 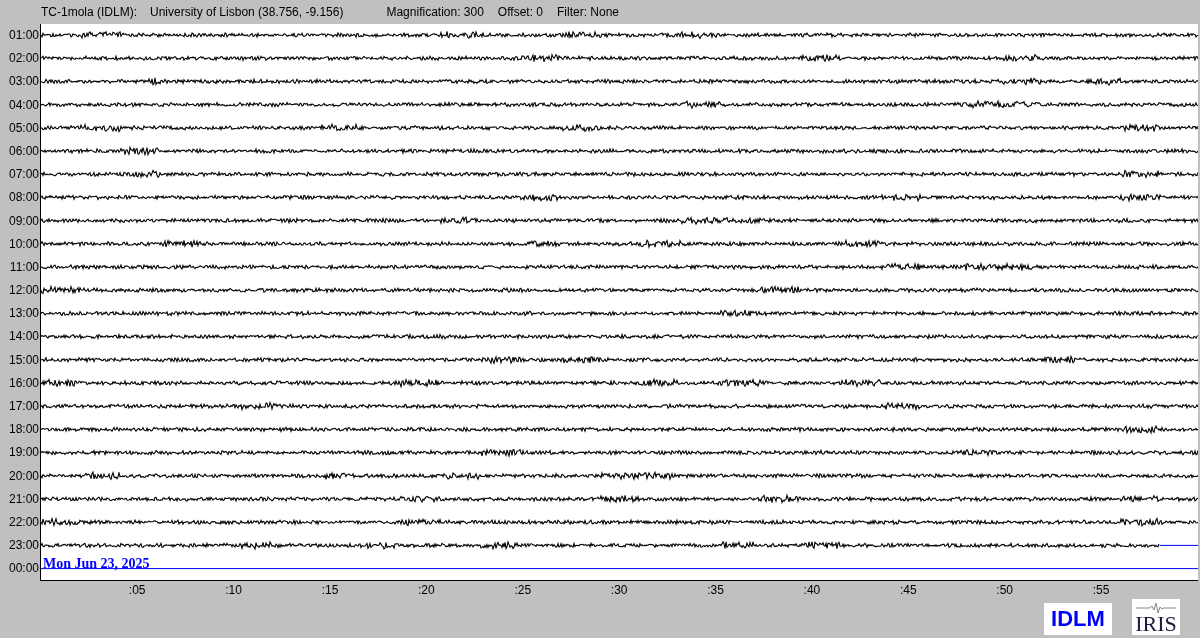 I want to click on axis-tick-label: :20, so click(x=426, y=590).